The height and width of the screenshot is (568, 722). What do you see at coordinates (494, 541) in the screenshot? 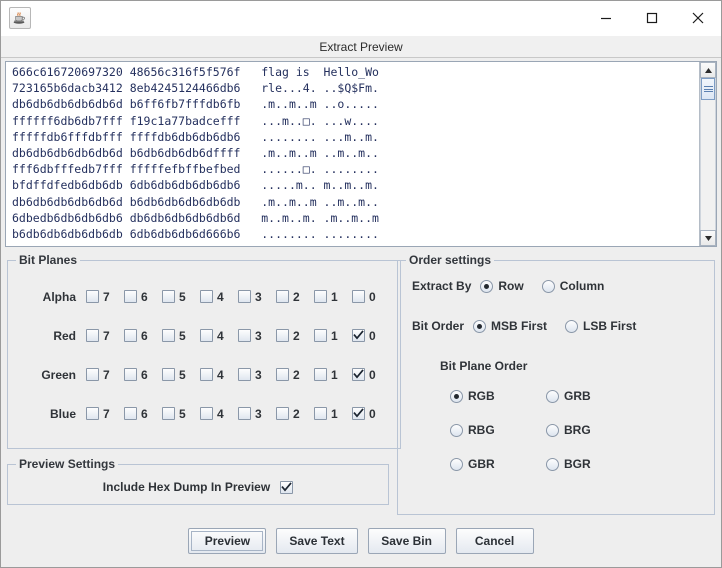
I see `cancel-button: Cancel` at bounding box center [494, 541].